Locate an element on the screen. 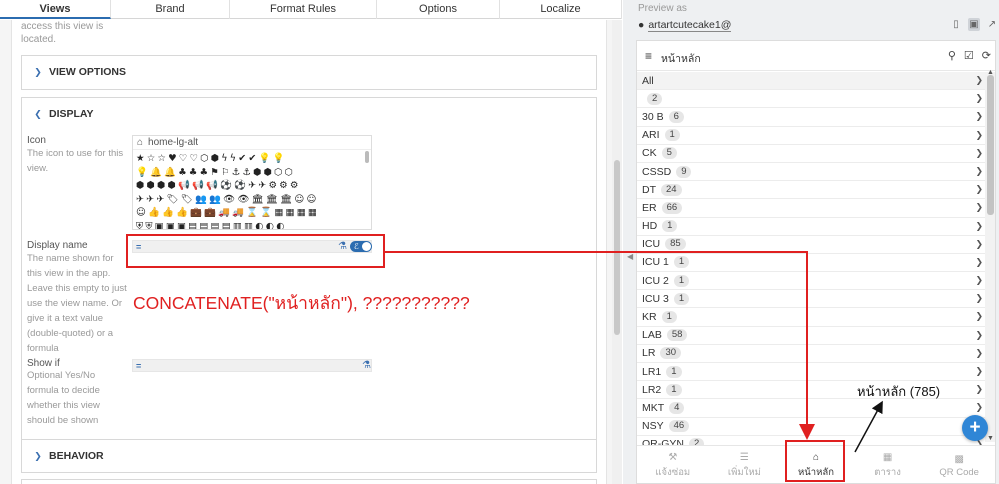 Image resolution: width=999 pixels, height=484 pixels. list-item: CK 5 ❯ is located at coordinates (811, 154).